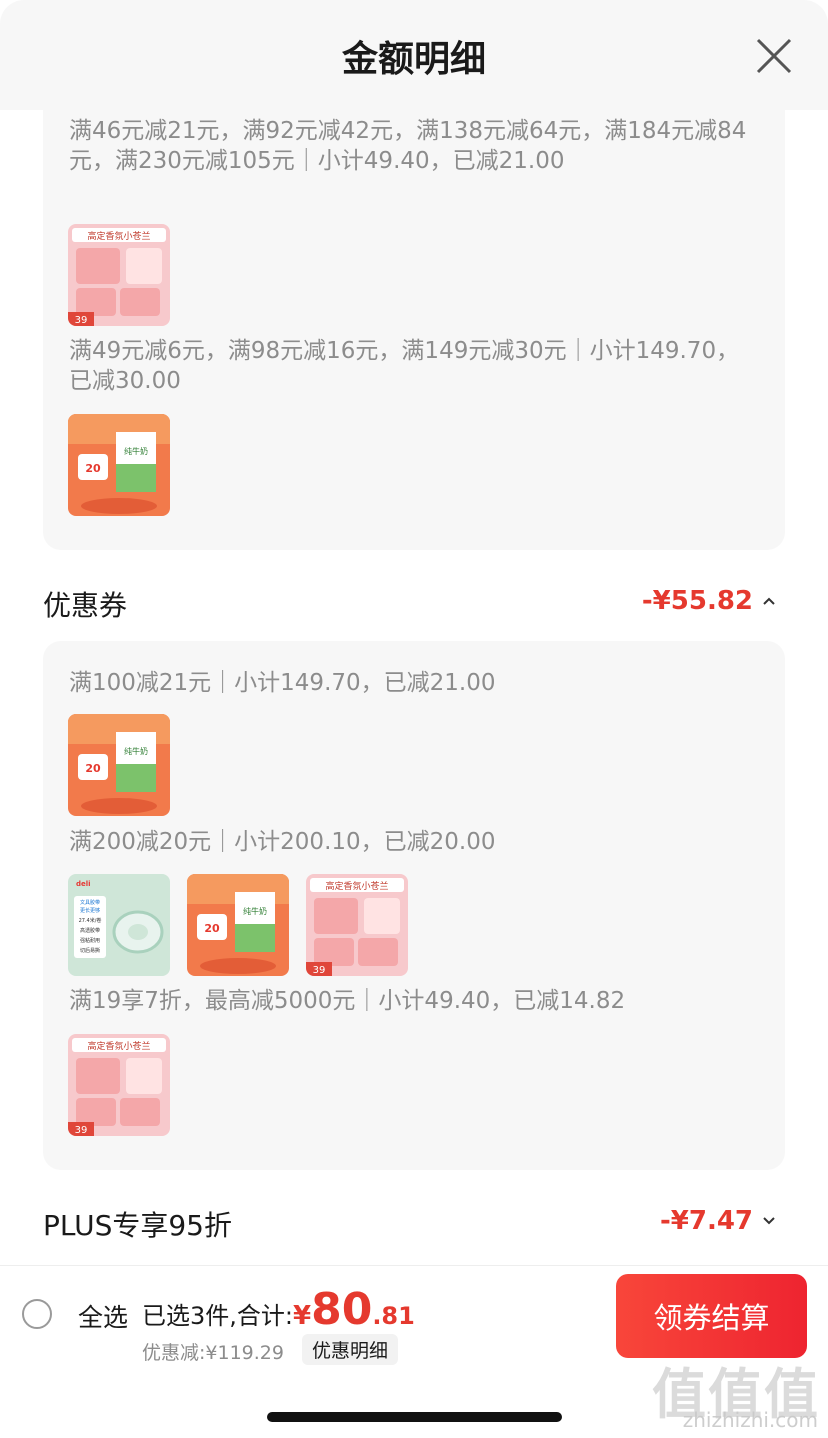 This screenshot has height=1438, width=828. What do you see at coordinates (769, 1221) in the screenshot?
I see `chevron-down-icon` at bounding box center [769, 1221].